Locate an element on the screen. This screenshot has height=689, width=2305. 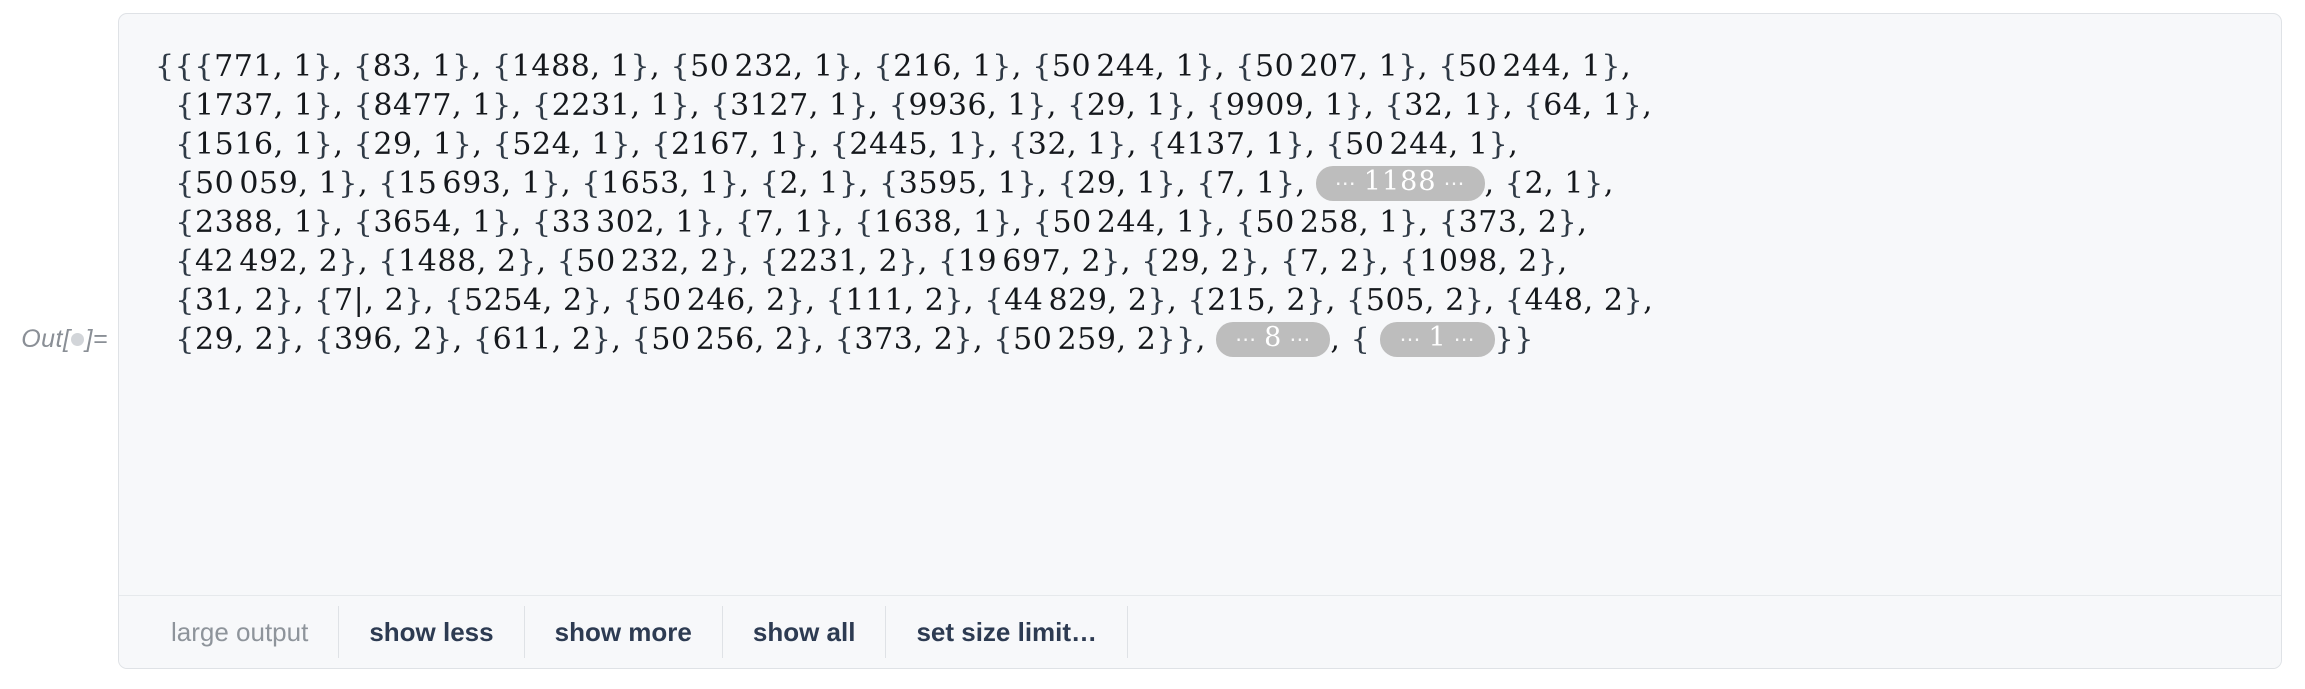
elided-count-value: 8 is located at coordinates (1273, 337).